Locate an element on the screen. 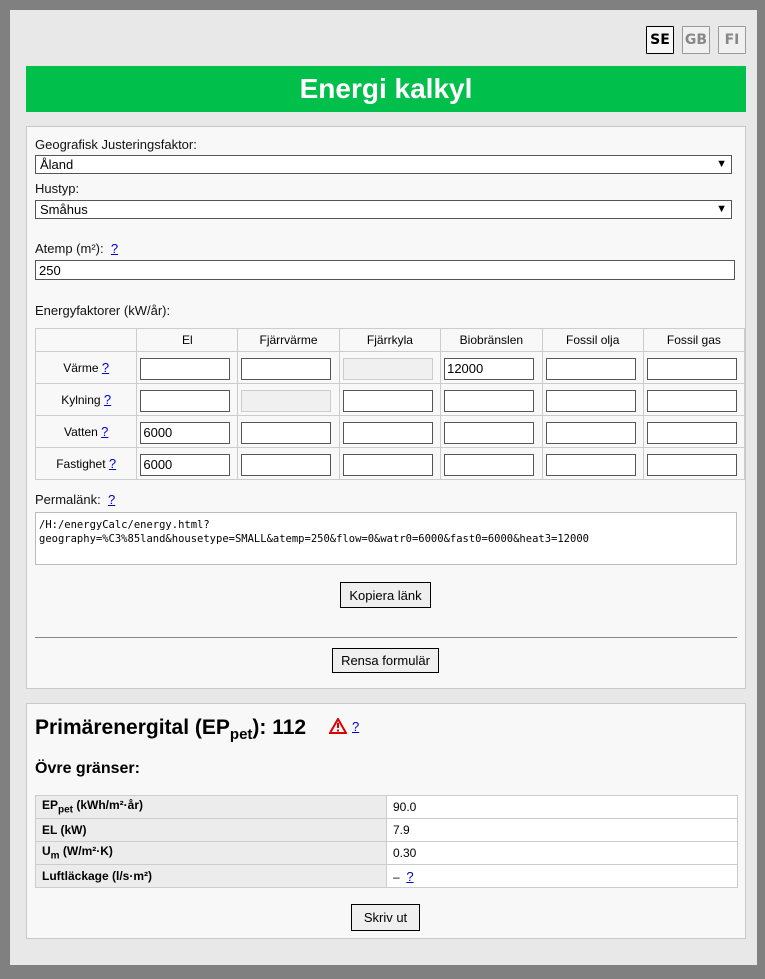 This screenshot has width=765, height=979. row-label: Vatten is located at coordinates (80, 432).